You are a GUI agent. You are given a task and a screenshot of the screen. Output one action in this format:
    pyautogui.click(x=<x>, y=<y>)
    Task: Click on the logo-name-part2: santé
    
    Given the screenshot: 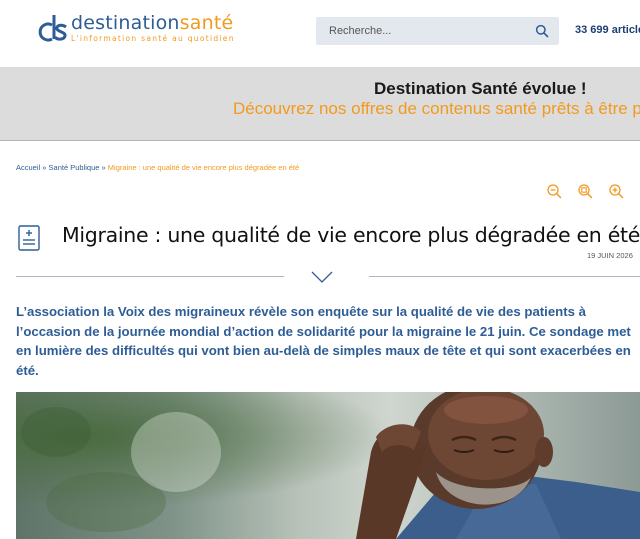 What is the action you would take?
    pyautogui.click(x=206, y=23)
    